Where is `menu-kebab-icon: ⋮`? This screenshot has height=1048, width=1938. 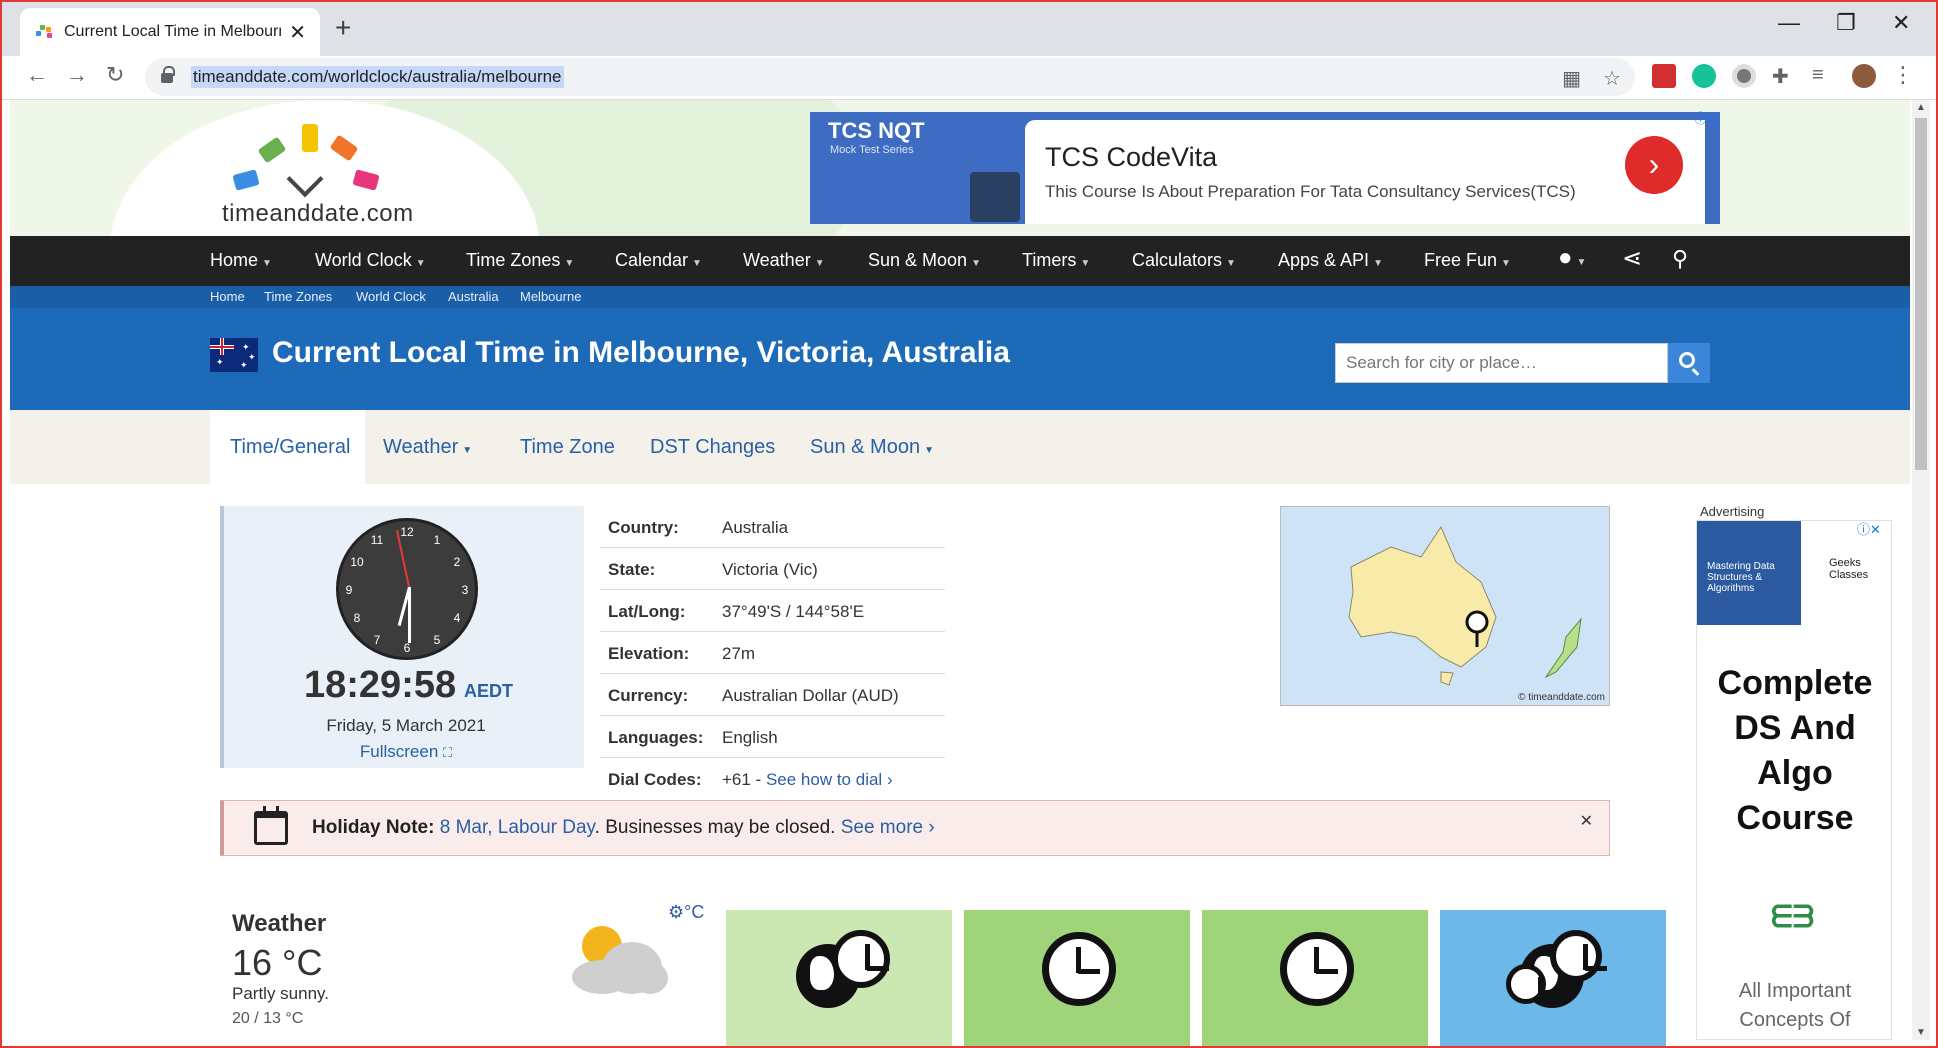 menu-kebab-icon: ⋮ is located at coordinates (1904, 76).